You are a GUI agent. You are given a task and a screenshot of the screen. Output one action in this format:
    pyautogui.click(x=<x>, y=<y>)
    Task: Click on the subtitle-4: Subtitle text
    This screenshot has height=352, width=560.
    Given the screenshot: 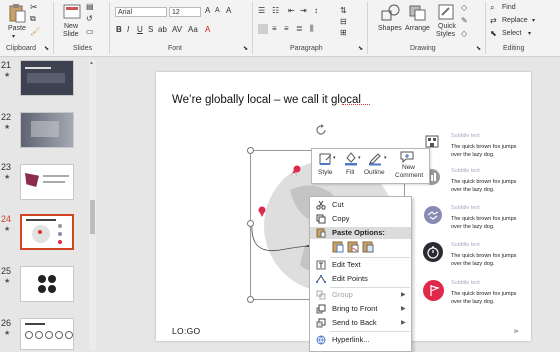 What is the action you would take?
    pyautogui.click(x=465, y=245)
    